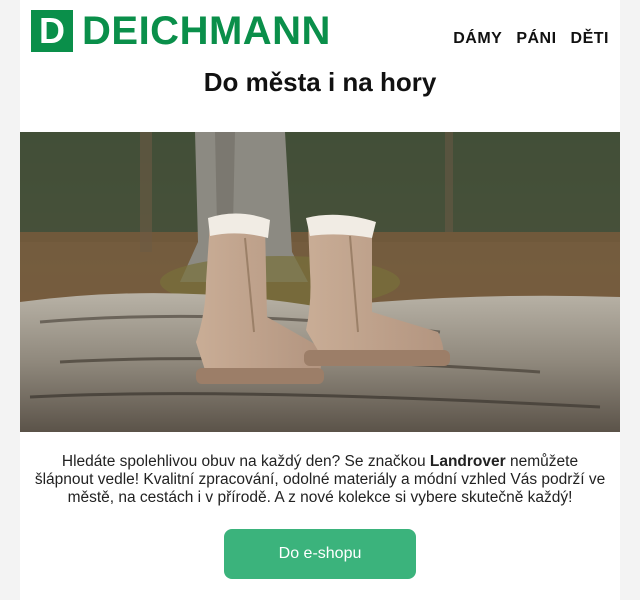 The width and height of the screenshot is (640, 600). I want to click on headline: Do města i na hory, so click(320, 82).